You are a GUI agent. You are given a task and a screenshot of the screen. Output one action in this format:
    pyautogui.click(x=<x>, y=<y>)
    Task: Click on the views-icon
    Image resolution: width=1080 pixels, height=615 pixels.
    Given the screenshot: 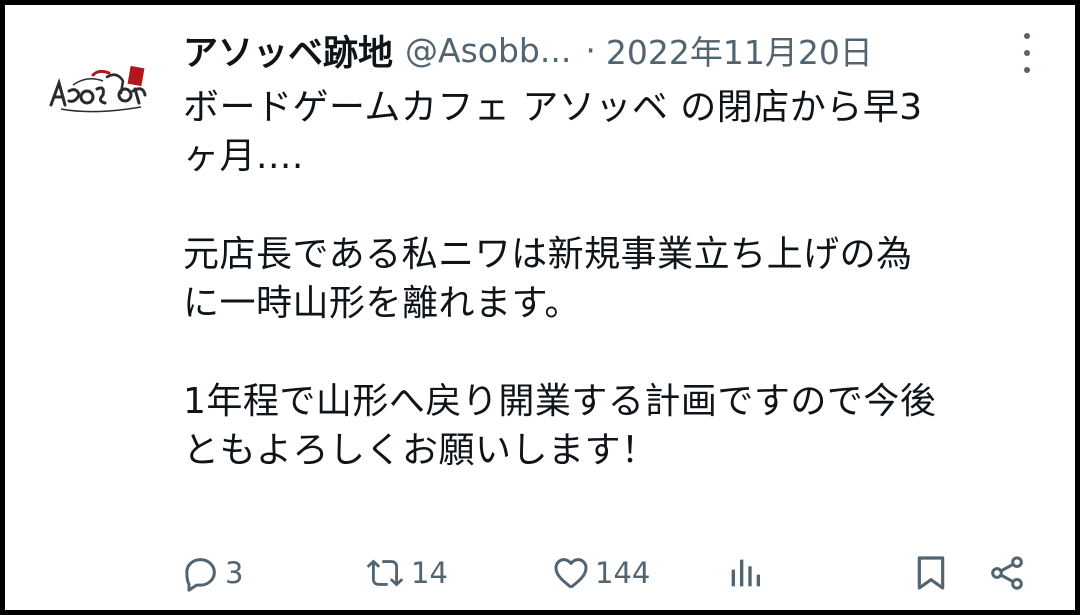 What is the action you would take?
    pyautogui.click(x=745, y=573)
    